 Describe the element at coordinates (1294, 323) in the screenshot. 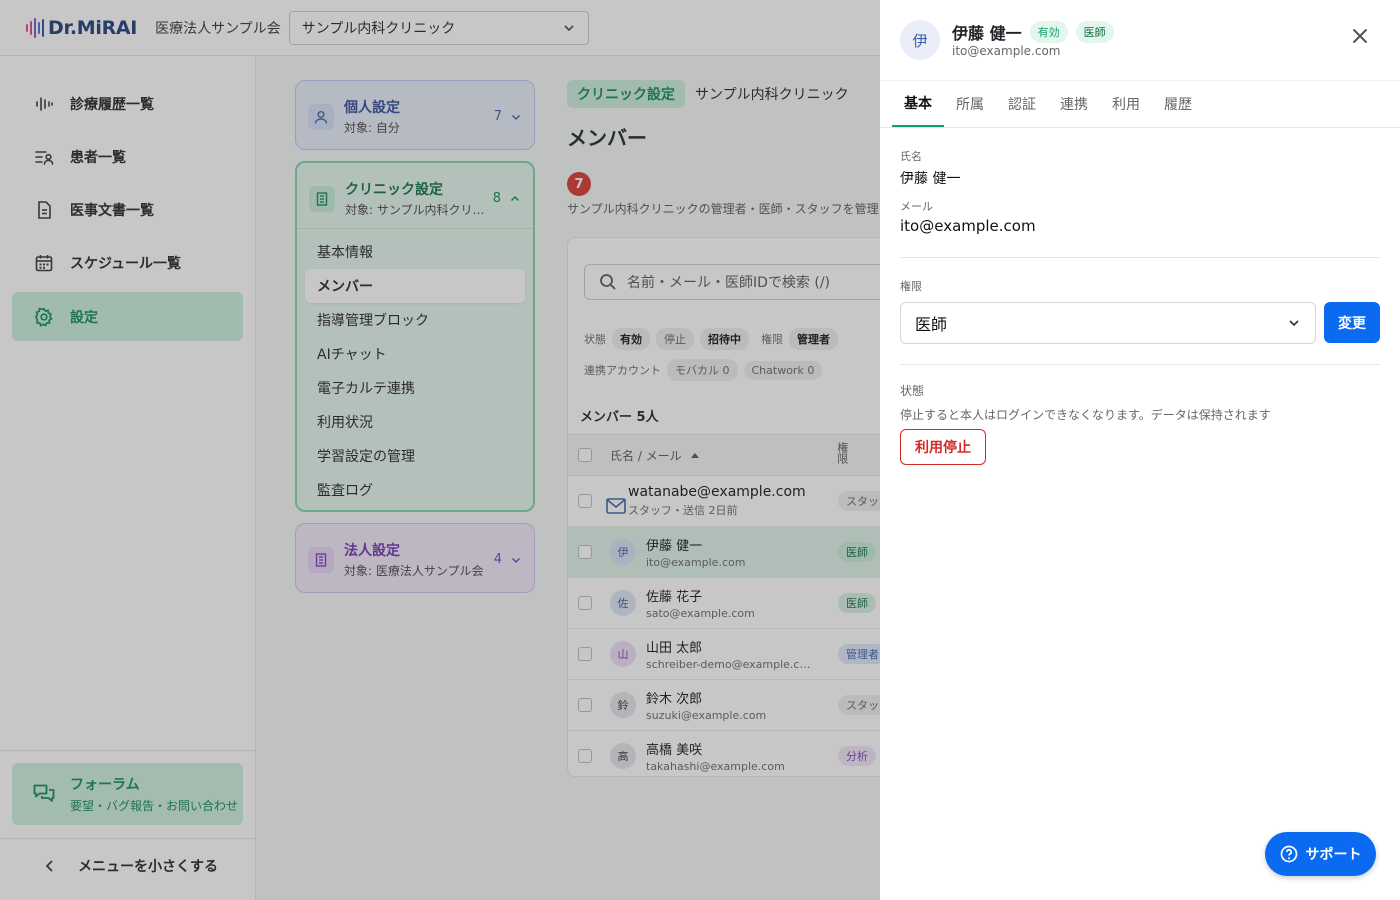

I see `chevron-down-icon` at that location.